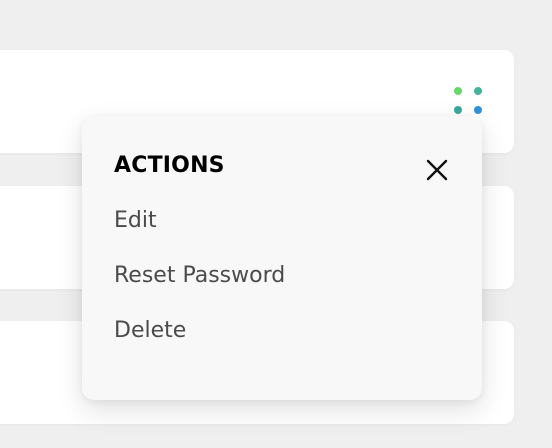 The width and height of the screenshot is (552, 448). Describe the element at coordinates (199, 276) in the screenshot. I see `reset-password-menu-item: Reset Password` at that location.